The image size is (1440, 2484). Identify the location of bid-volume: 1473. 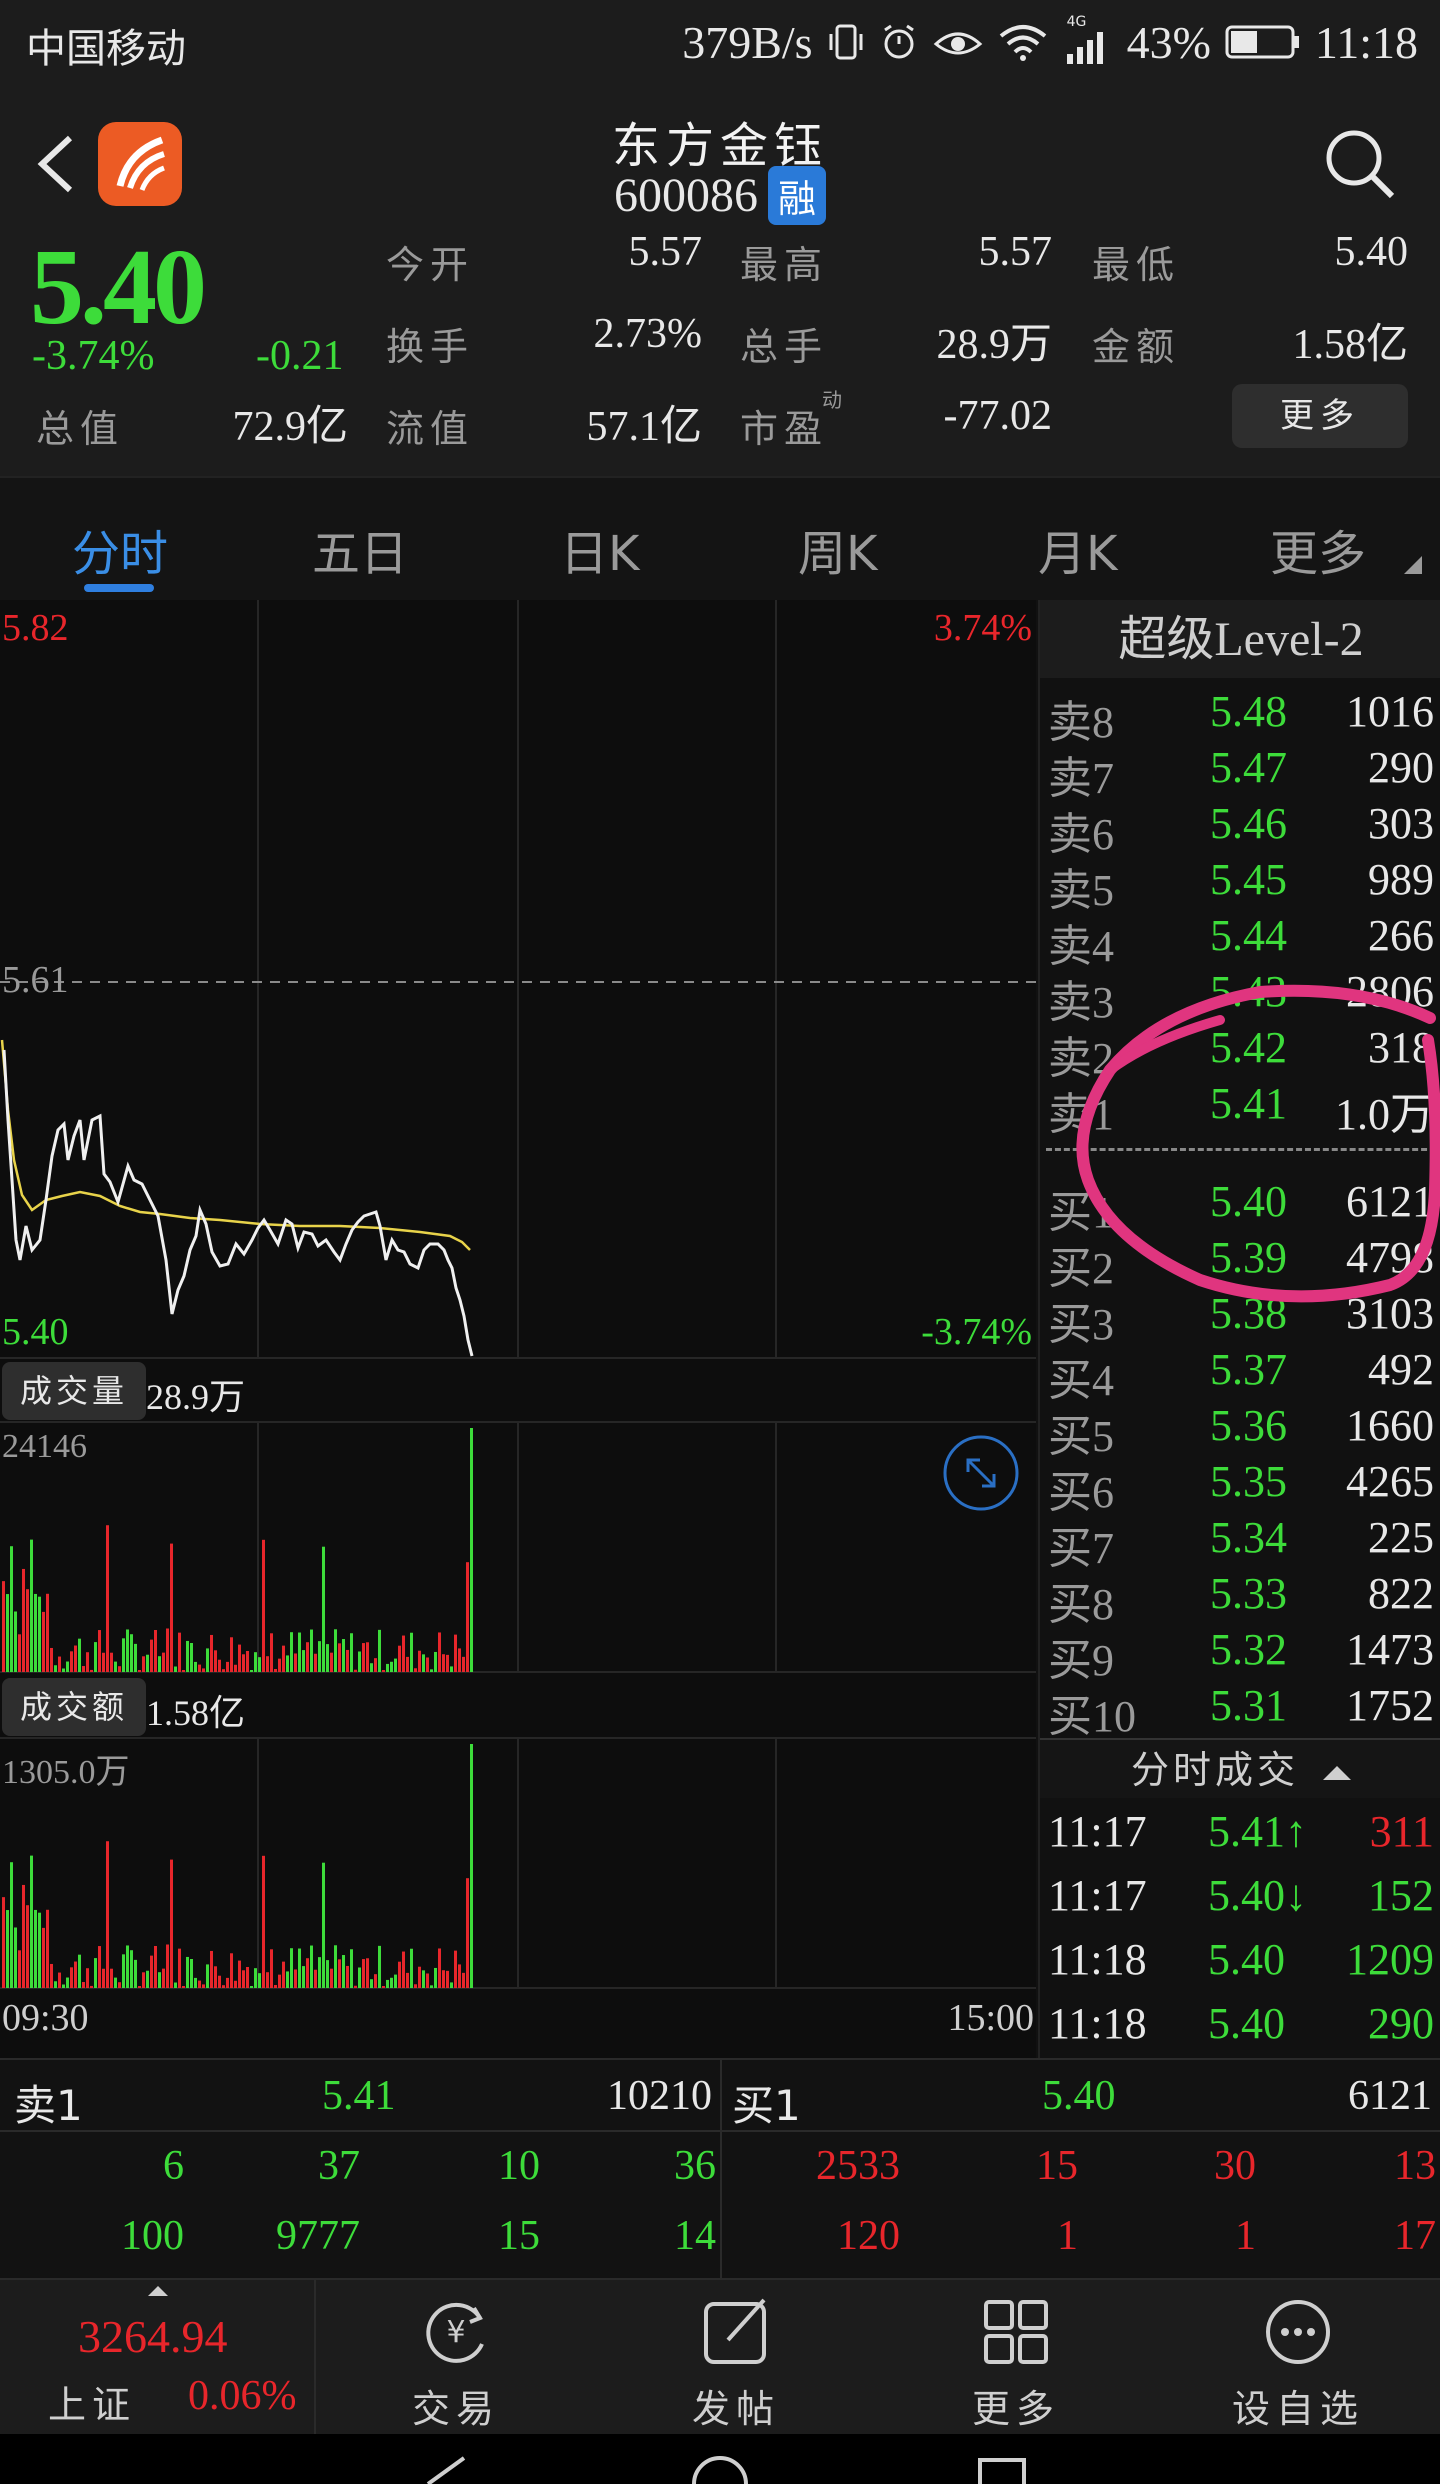
(1390, 1649).